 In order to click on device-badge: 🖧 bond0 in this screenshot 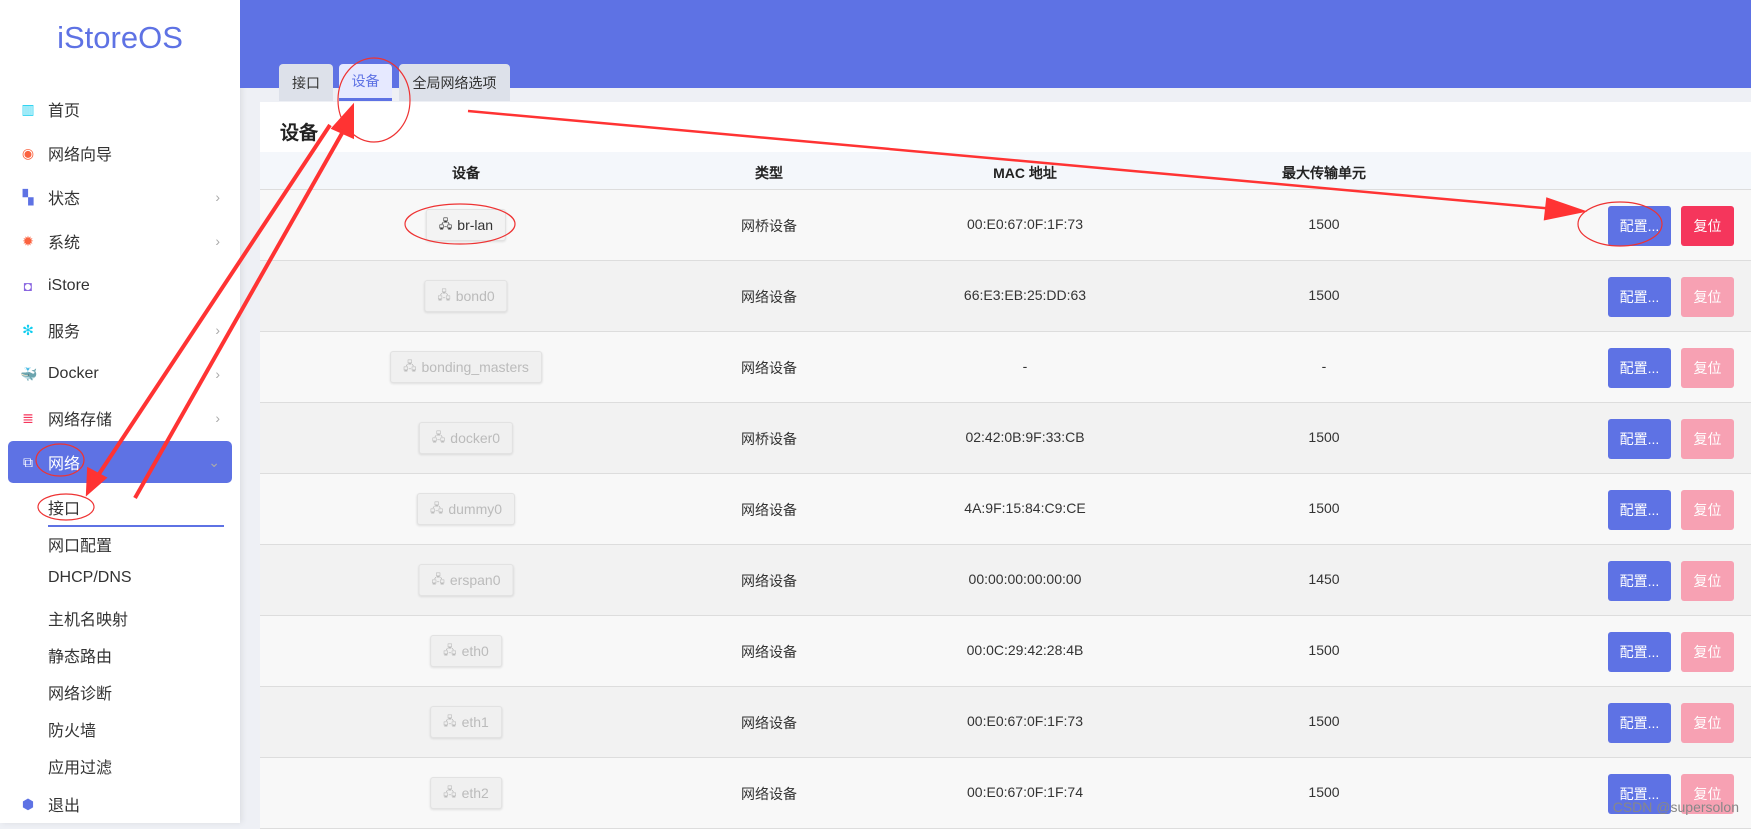, I will do `click(466, 296)`.